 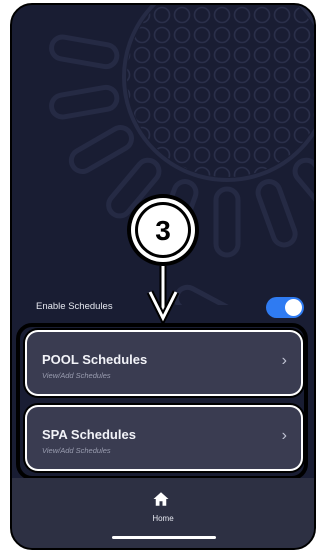 What do you see at coordinates (89, 434) in the screenshot?
I see `spa-schedules-title: SPA Schedules` at bounding box center [89, 434].